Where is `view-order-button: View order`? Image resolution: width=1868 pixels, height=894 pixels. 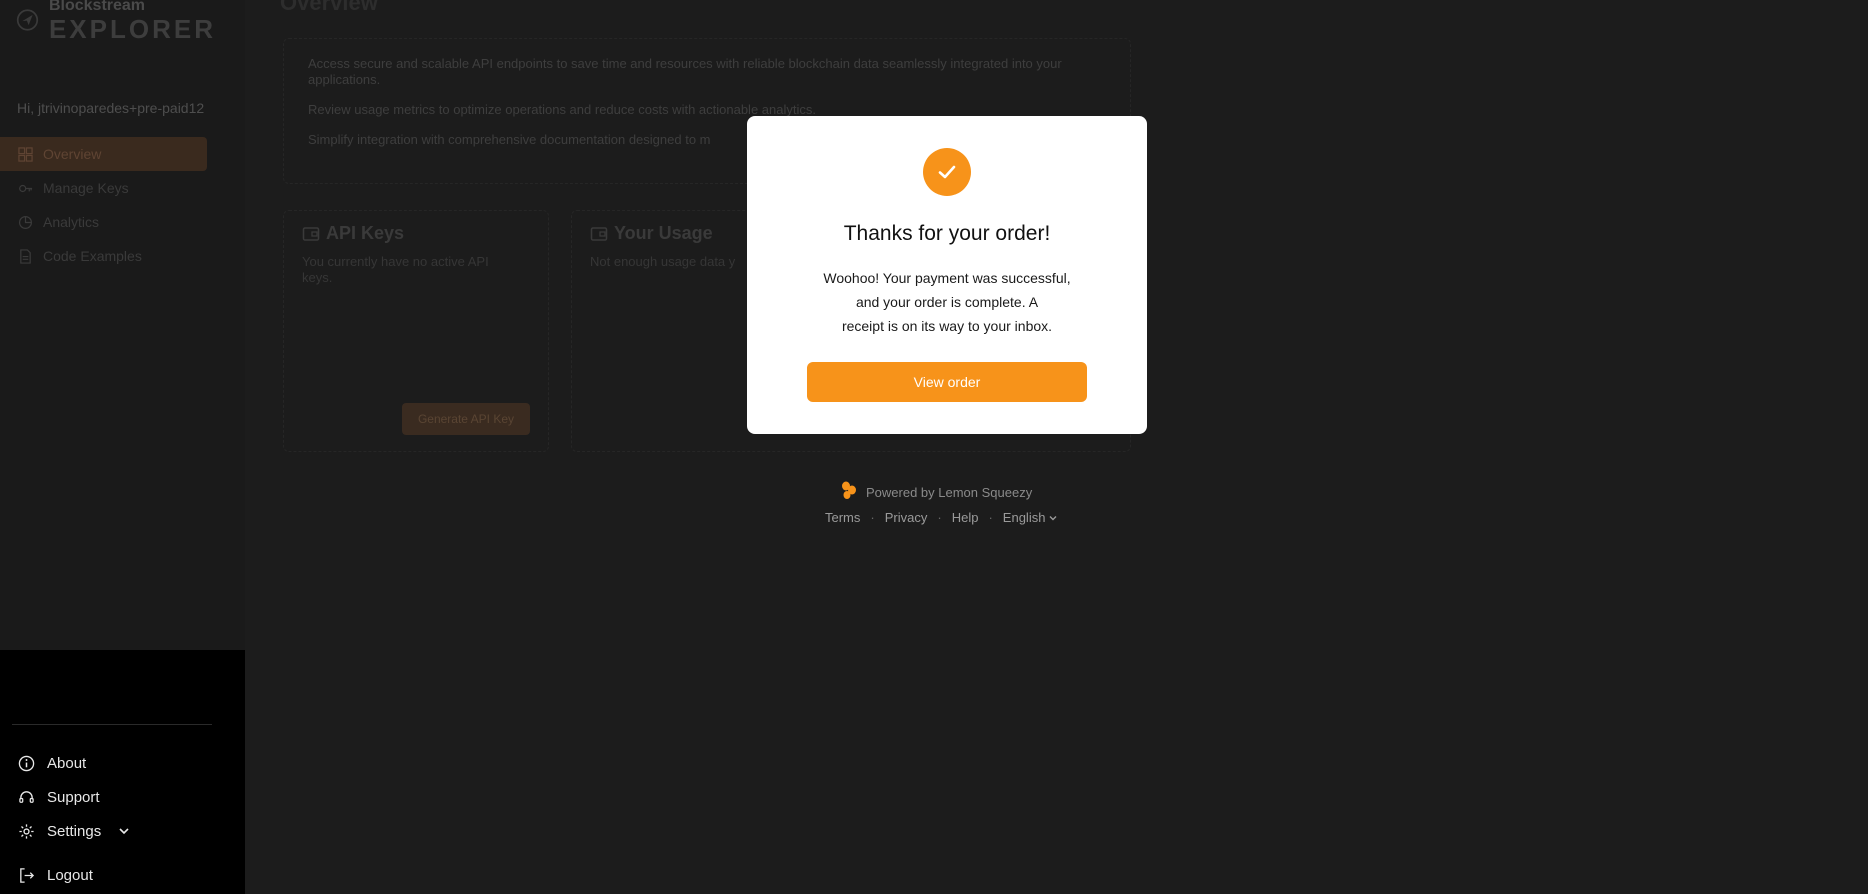
view-order-button: View order is located at coordinates (947, 382).